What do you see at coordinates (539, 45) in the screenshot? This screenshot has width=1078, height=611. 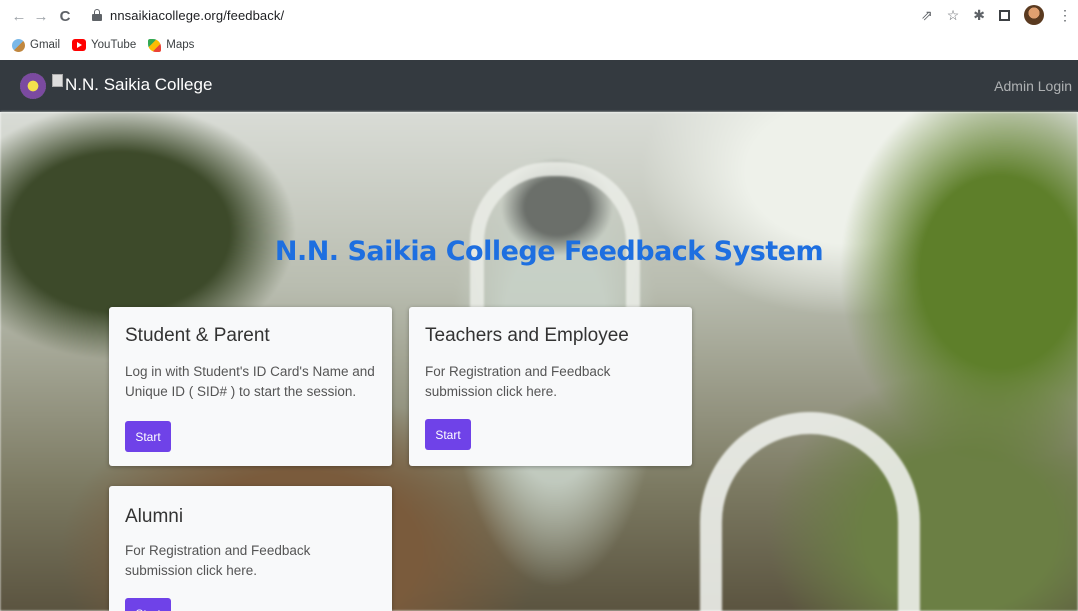 I see `bookmarks-bar: Gmail YouTube Maps` at bounding box center [539, 45].